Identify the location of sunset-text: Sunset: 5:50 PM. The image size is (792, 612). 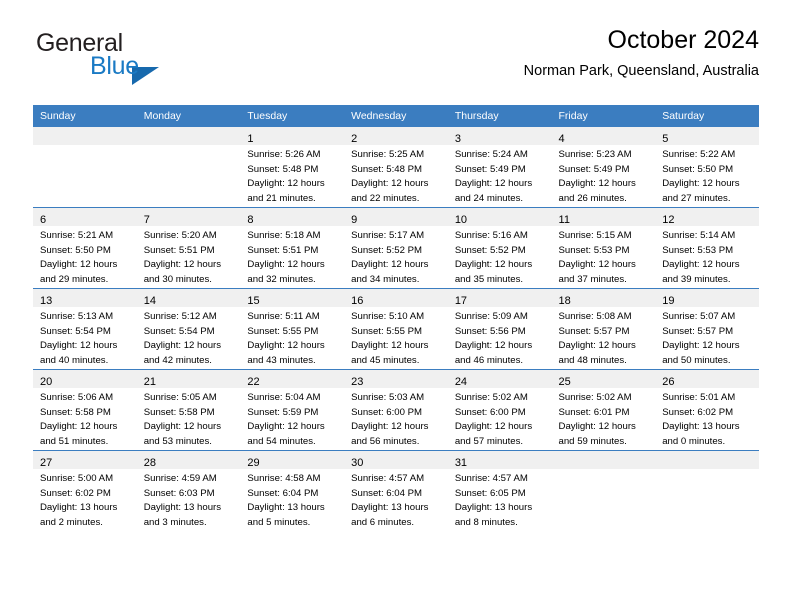
(75, 250).